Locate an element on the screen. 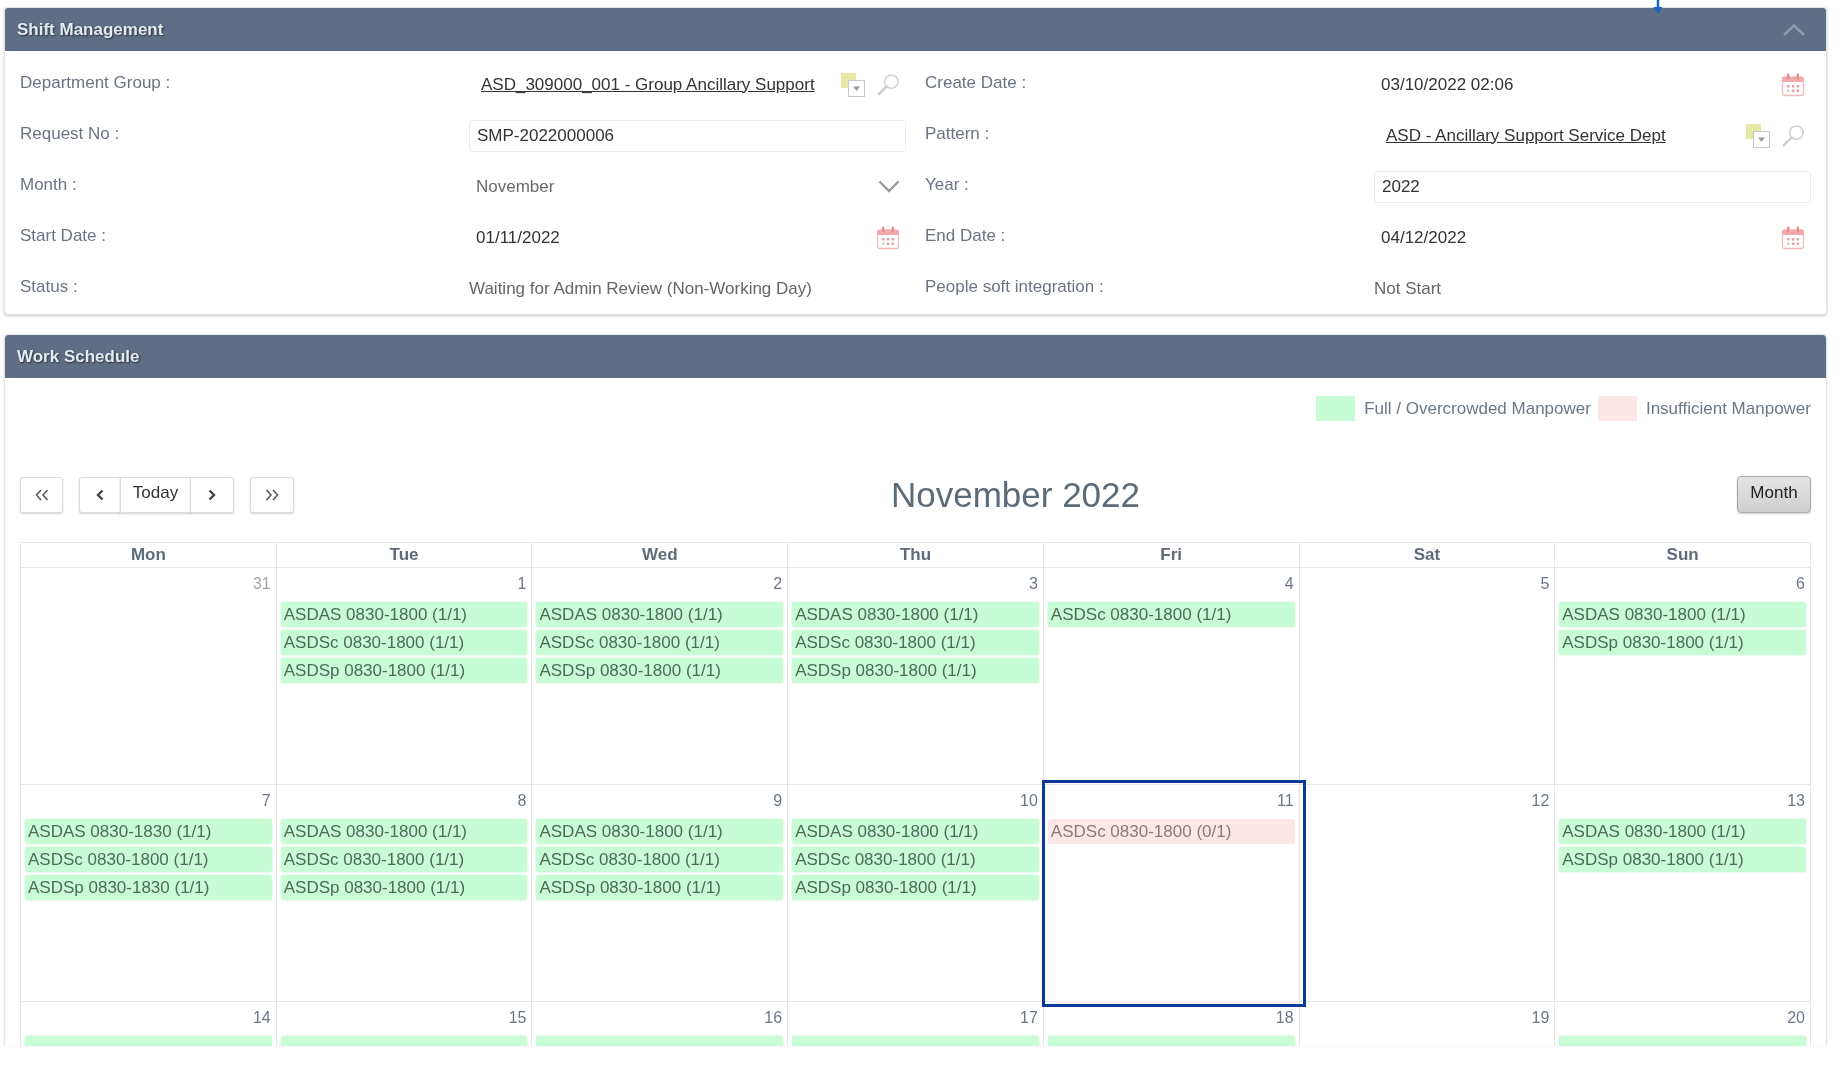 This screenshot has width=1840, height=1083. day-cell: 10 ASDAS 0830-1800 (1/1) ASDSc 0830-1800 (1/1) ASDSp 0830-1800 (1/1) is located at coordinates (916, 893).